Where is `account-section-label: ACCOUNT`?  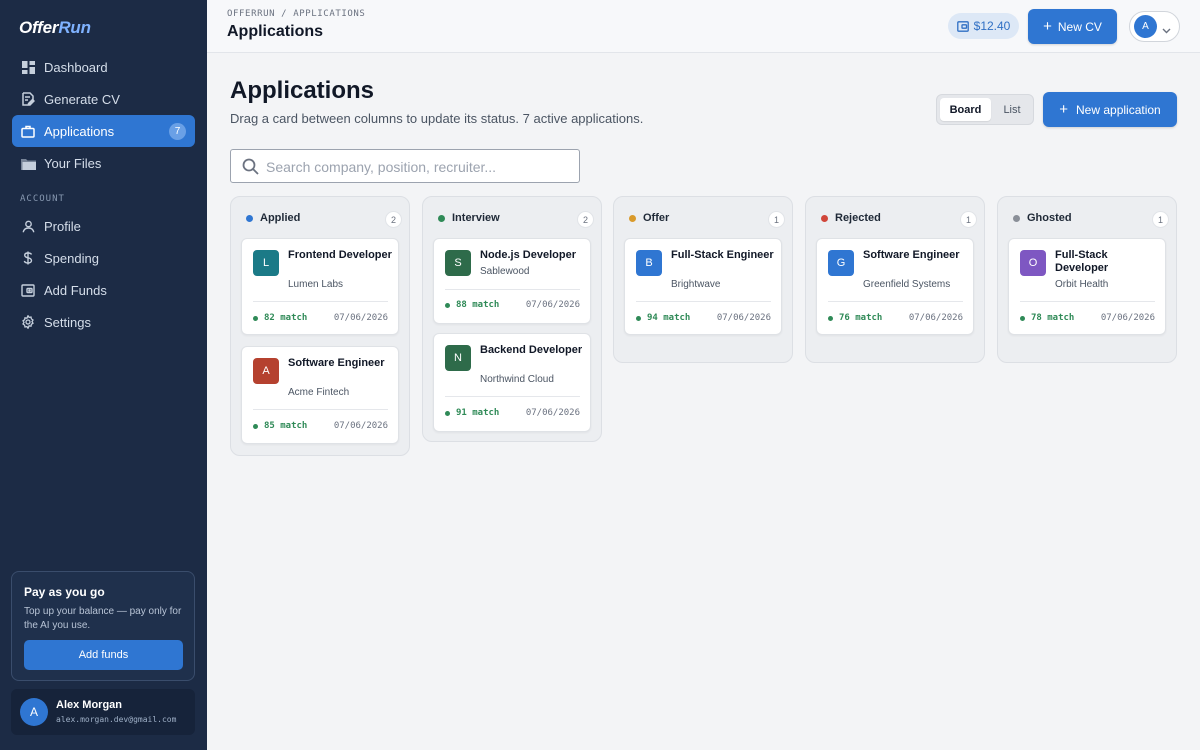 account-section-label: ACCOUNT is located at coordinates (42, 199).